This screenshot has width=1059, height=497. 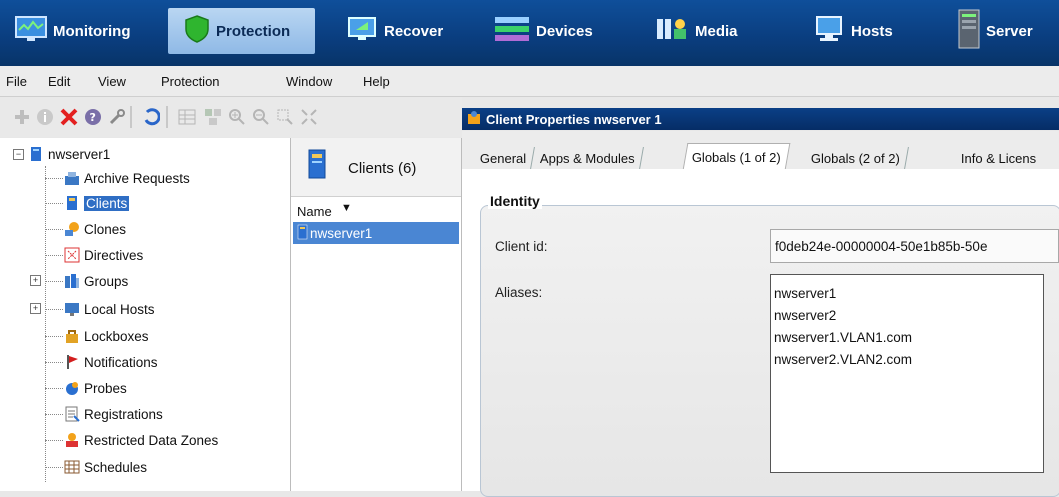 What do you see at coordinates (914, 246) in the screenshot?
I see `client-id-field: f0deb24e-00000004-50e1b85b-50e` at bounding box center [914, 246].